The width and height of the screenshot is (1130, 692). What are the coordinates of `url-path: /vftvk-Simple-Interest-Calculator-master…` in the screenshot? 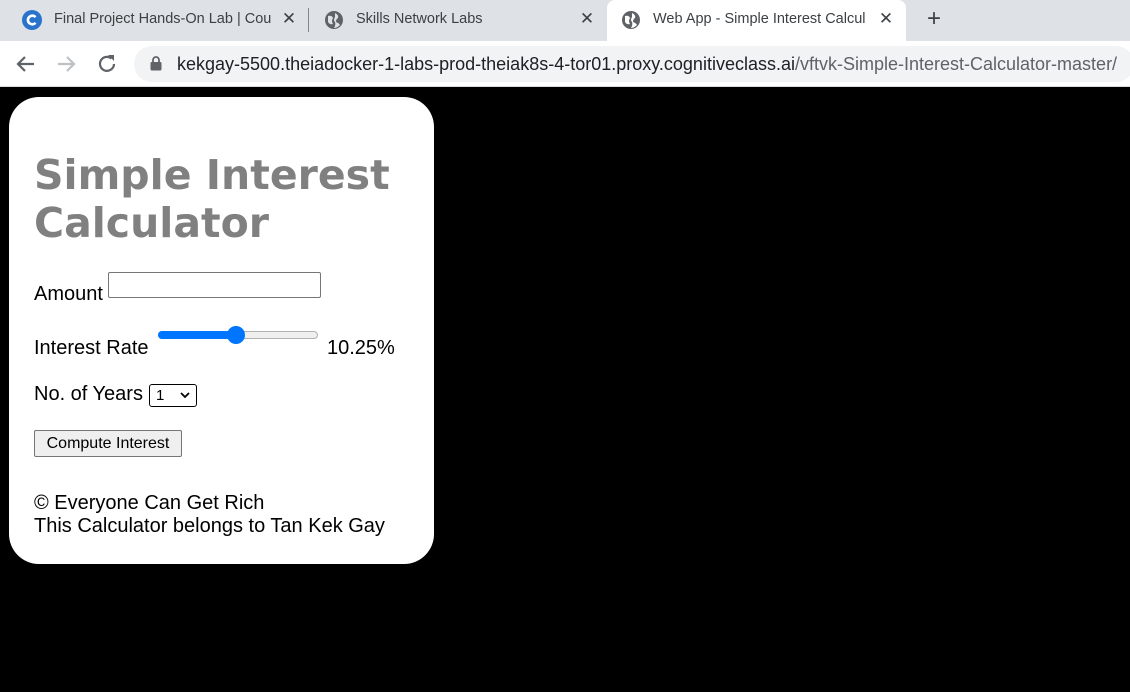 It's located at (956, 64).